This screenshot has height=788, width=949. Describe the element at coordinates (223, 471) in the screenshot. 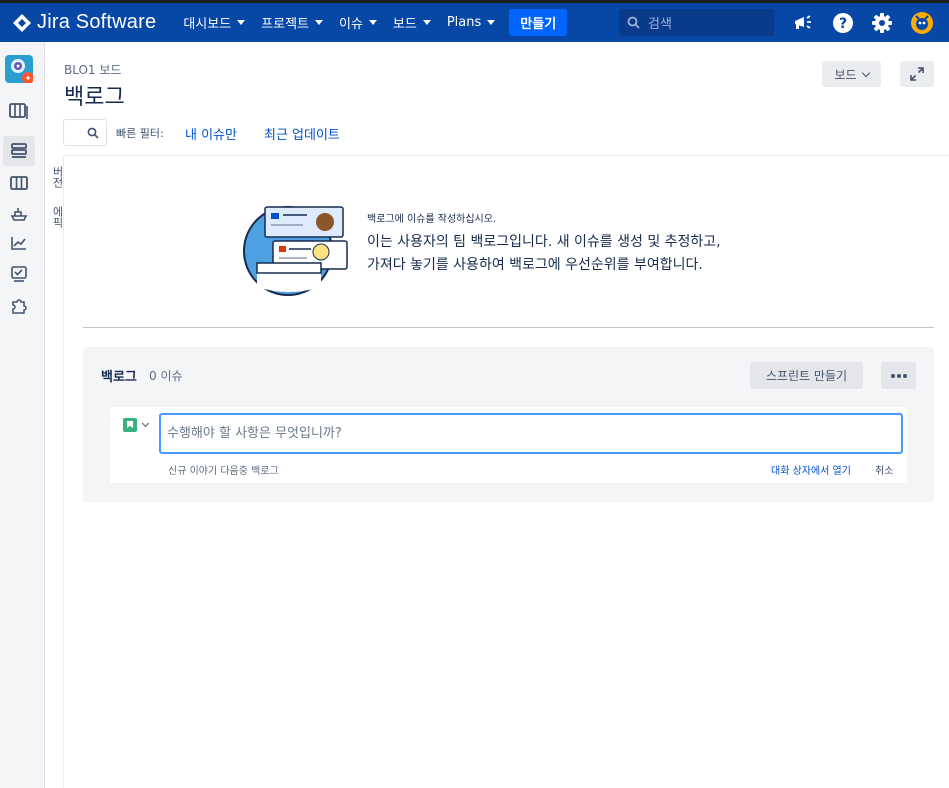

I see `create-hint: 신규 이야기 다음중 백로그` at that location.